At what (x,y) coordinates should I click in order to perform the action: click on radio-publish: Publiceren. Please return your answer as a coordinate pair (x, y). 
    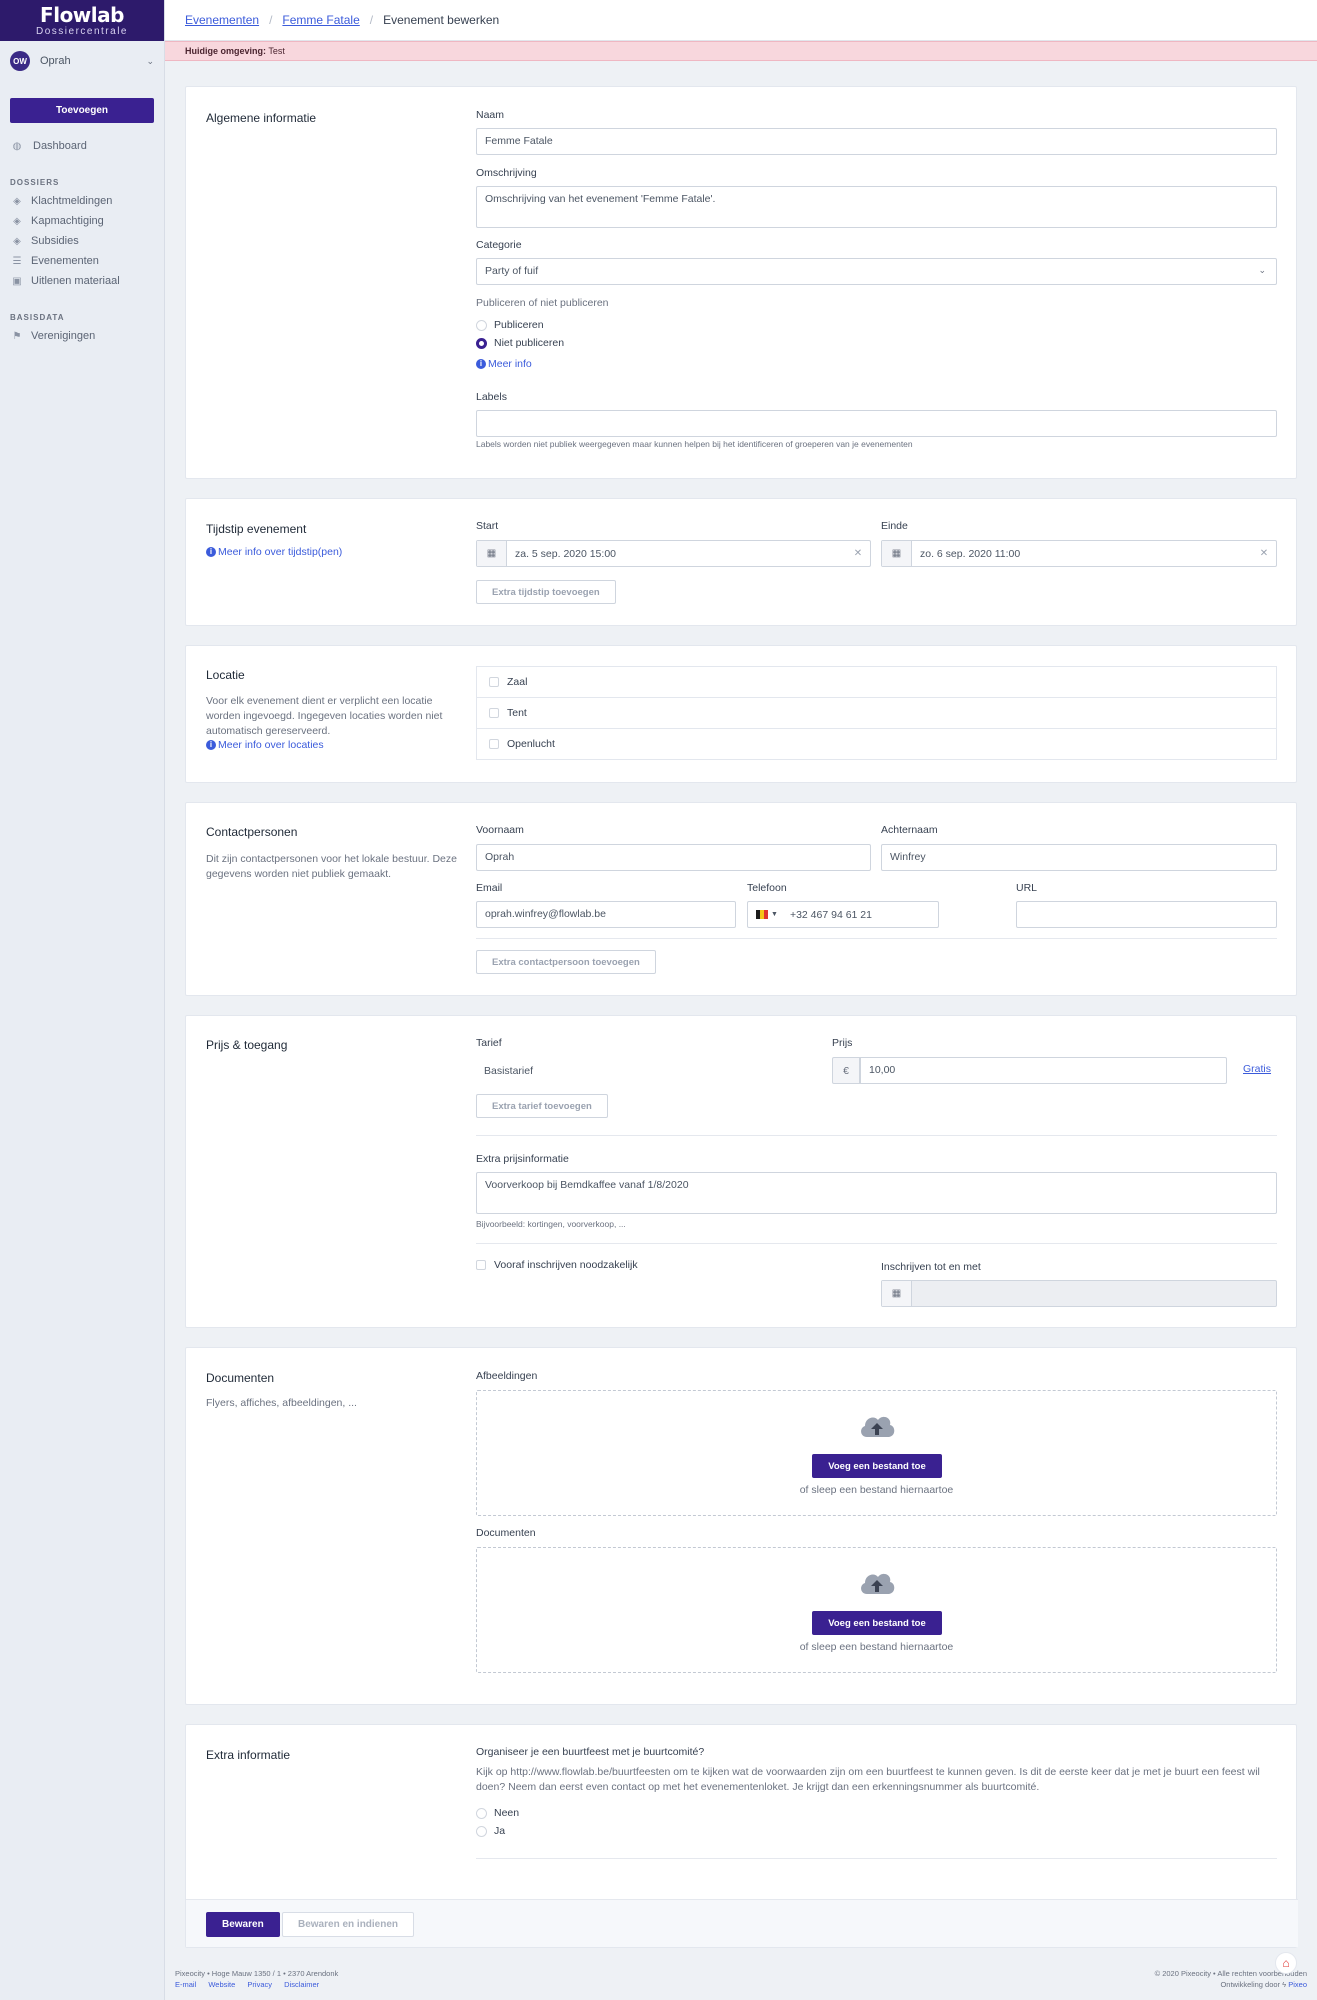
    Looking at the image, I should click on (510, 325).